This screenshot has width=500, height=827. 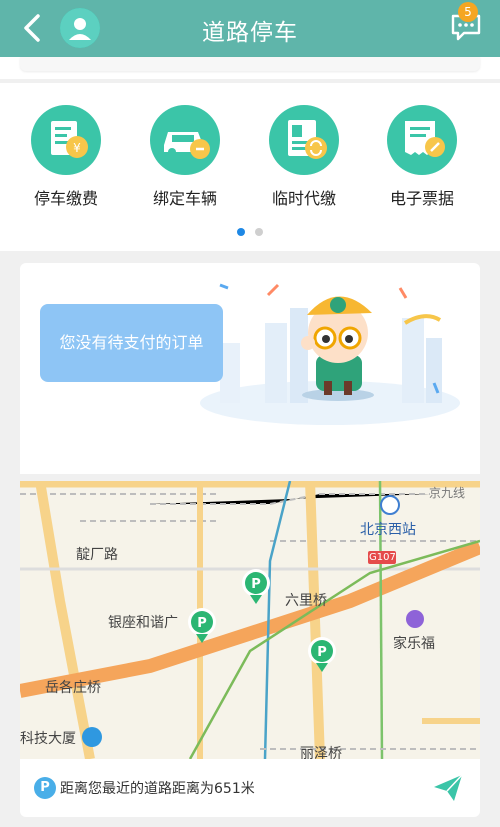 What do you see at coordinates (48, 739) in the screenshot?
I see `map-label-poi: 科技大厦` at bounding box center [48, 739].